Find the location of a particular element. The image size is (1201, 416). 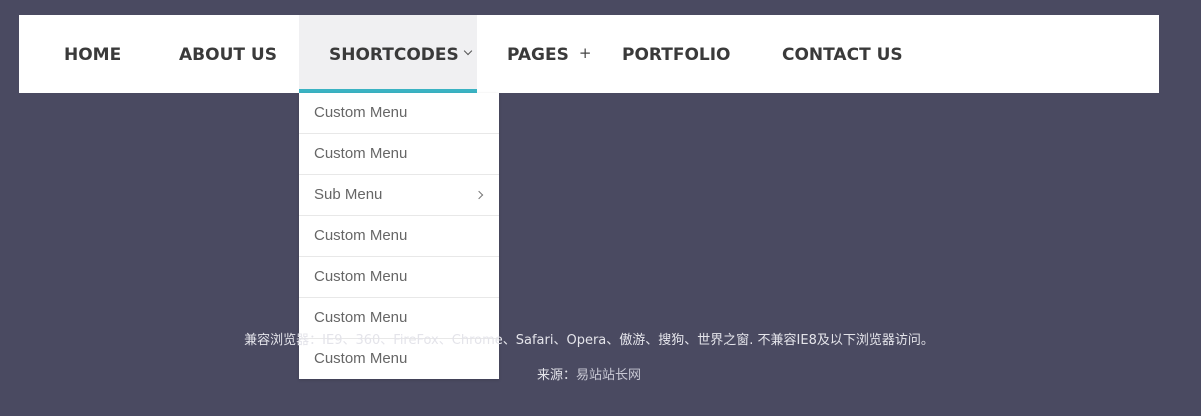

nav-item-label: ABOUT US is located at coordinates (228, 55).